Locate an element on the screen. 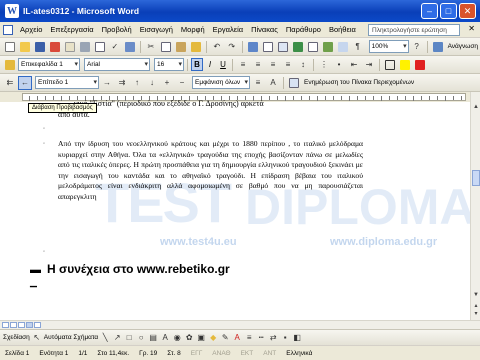  read-mode-label: Ανάγνωση is located at coordinates (463, 46).